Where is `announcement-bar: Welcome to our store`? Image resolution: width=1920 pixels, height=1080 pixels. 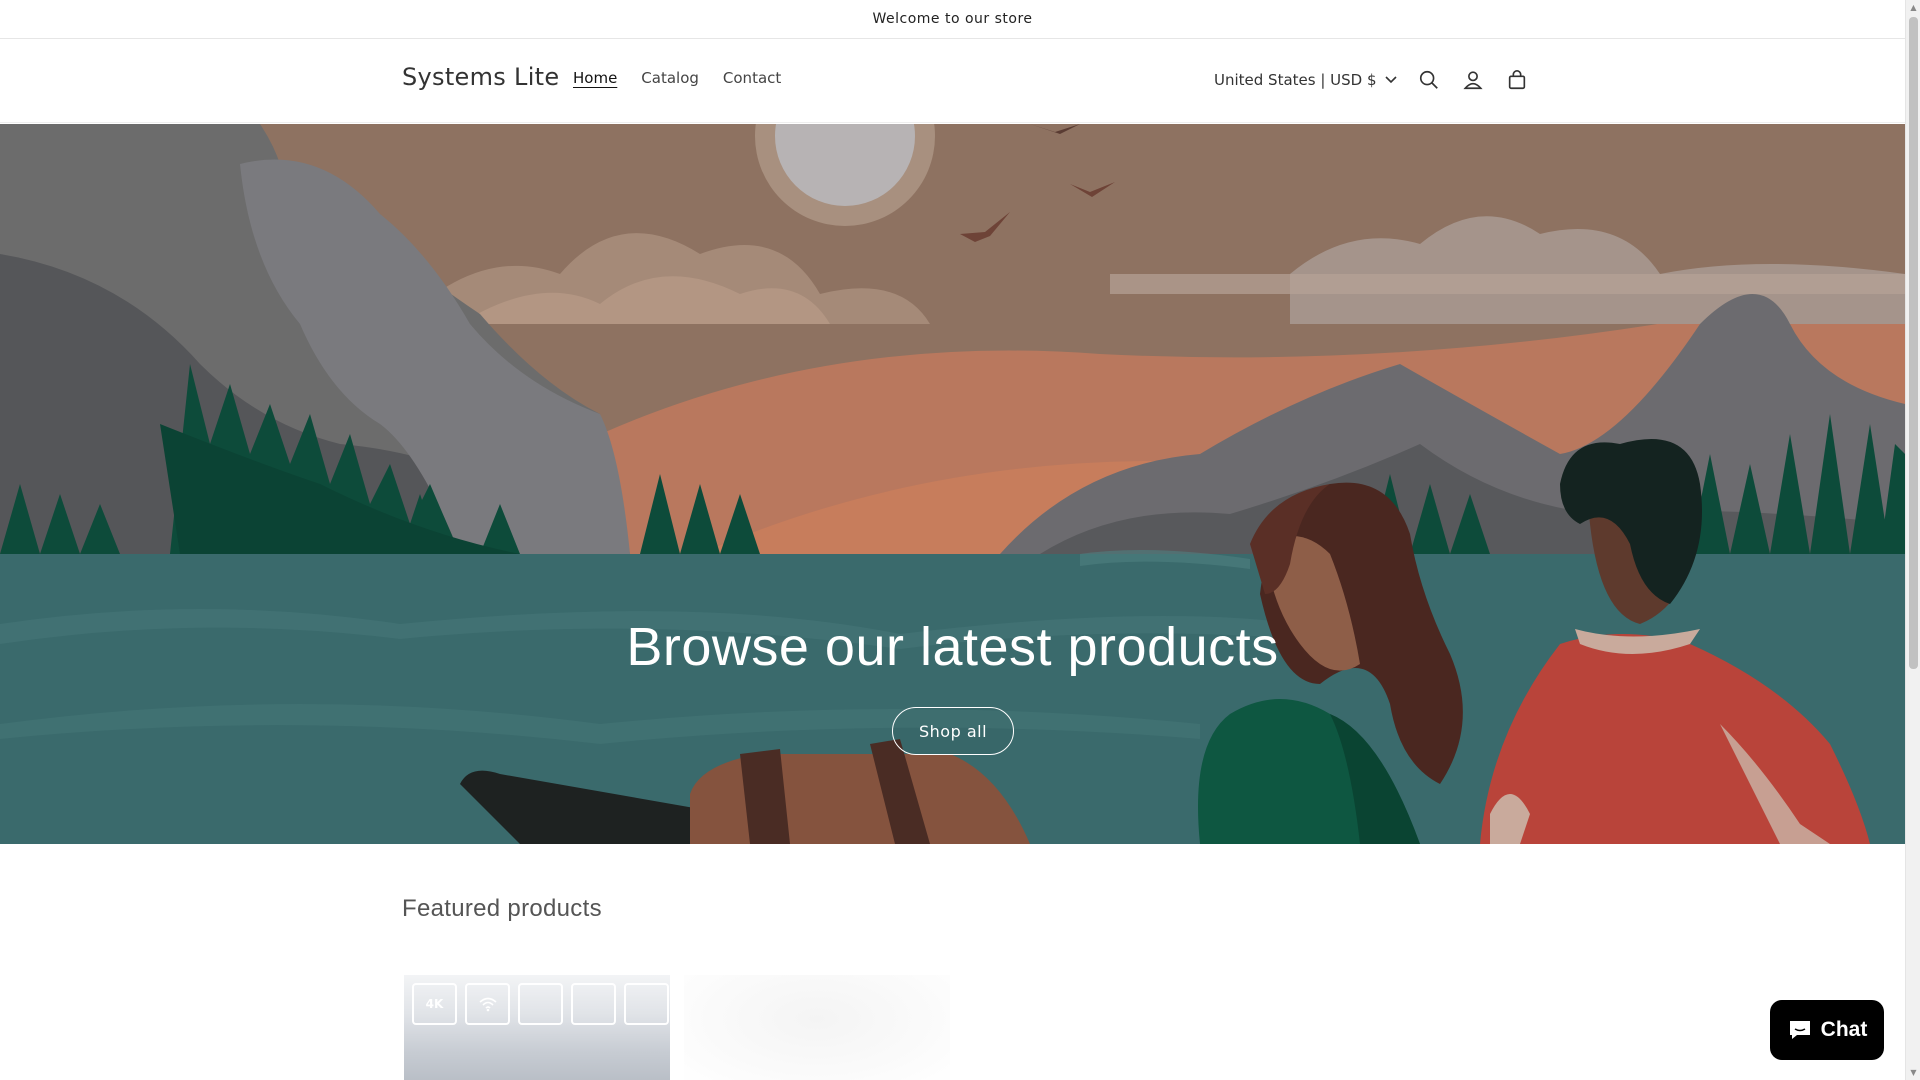
announcement-bar: Welcome to our store is located at coordinates (952, 19).